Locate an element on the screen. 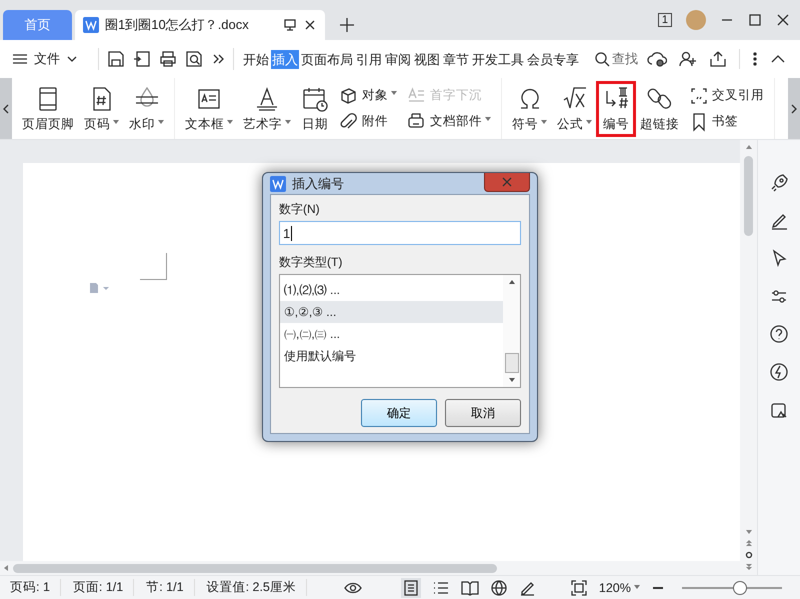 Image resolution: width=800 pixels, height=599 pixels. ribbon-button: 页码 is located at coordinates (101, 108).